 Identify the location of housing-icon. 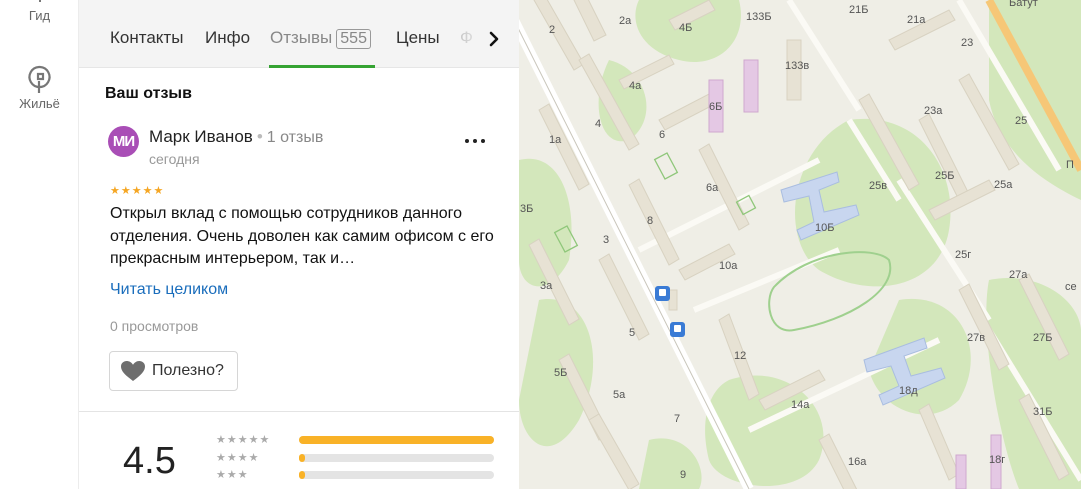
(39, 79).